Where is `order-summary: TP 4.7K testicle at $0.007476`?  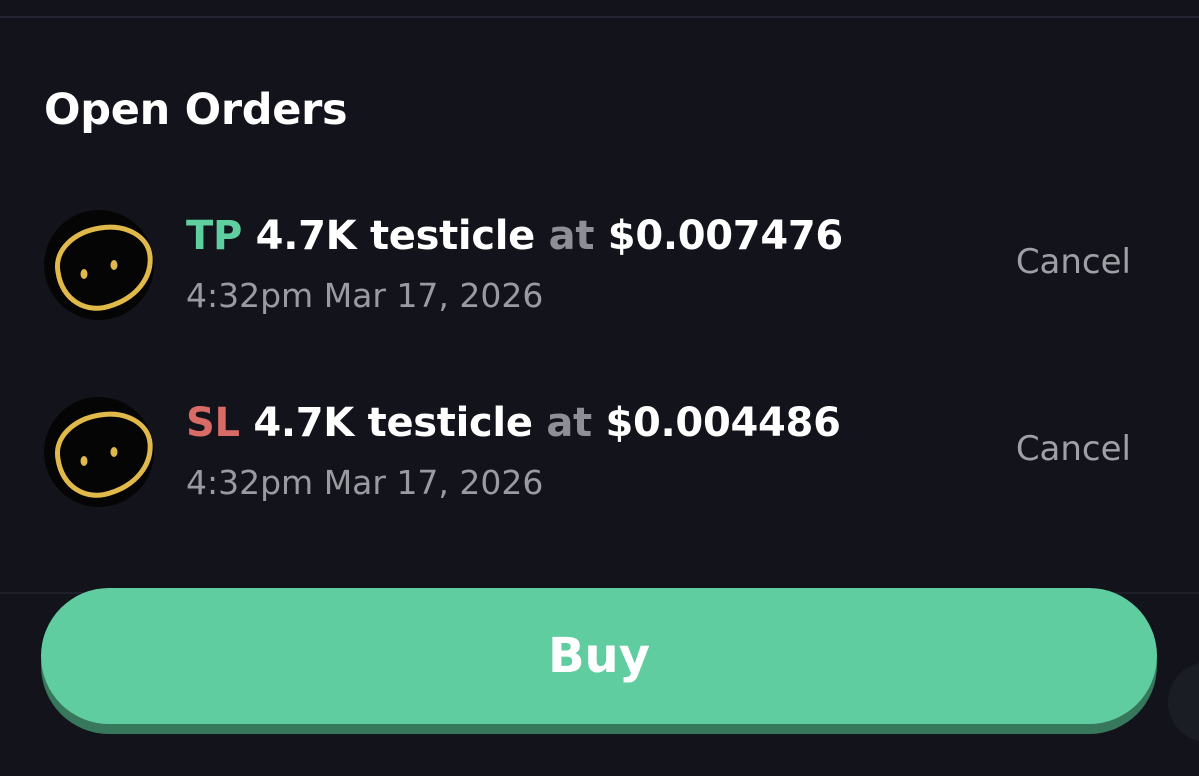
order-summary: TP 4.7K testicle at $0.007476 is located at coordinates (514, 236).